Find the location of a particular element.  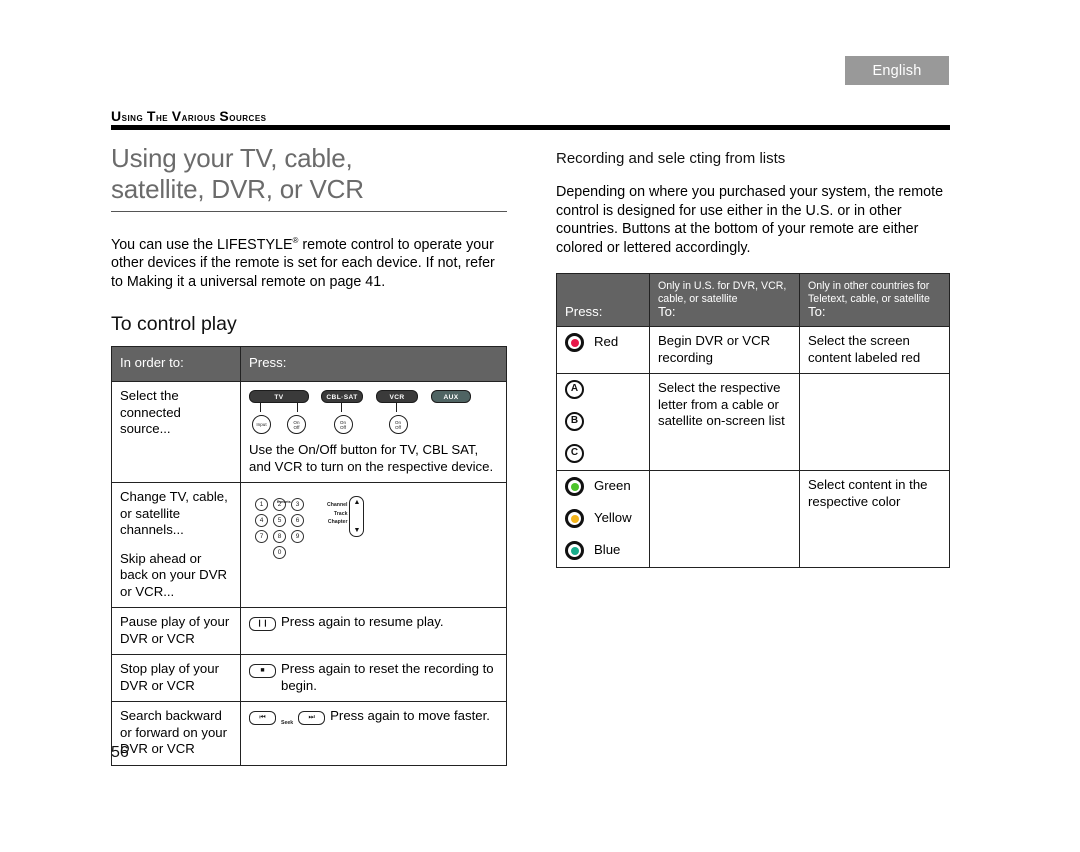

tv-onoff-button: On Off is located at coordinates (296, 425).